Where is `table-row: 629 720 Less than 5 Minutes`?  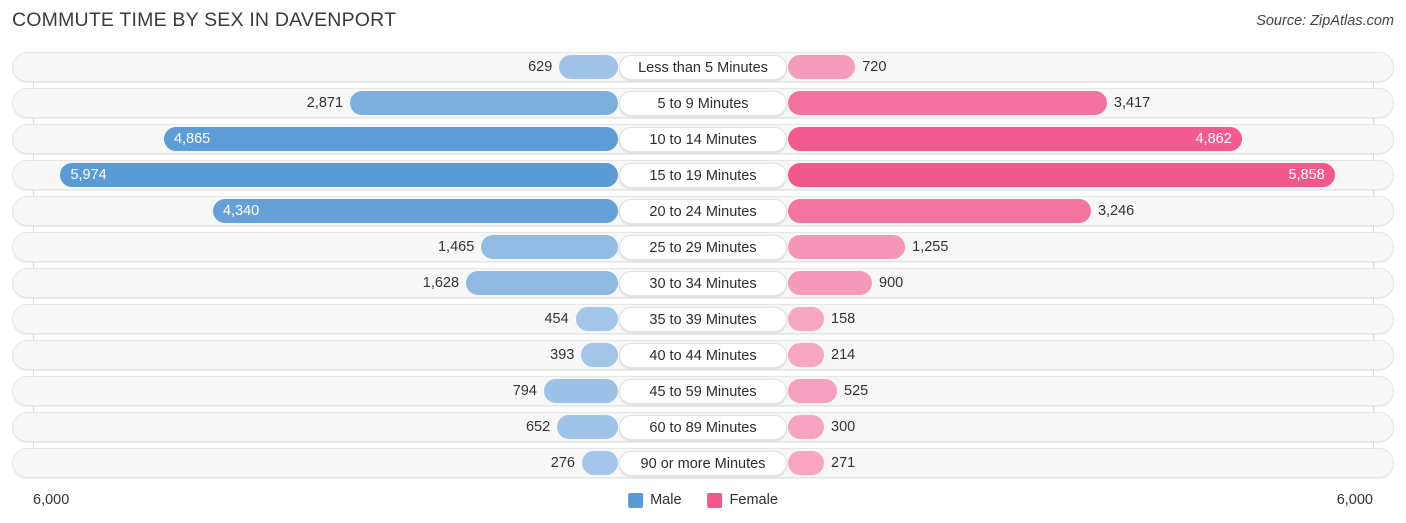 table-row: 629 720 Less than 5 Minutes is located at coordinates (703, 67).